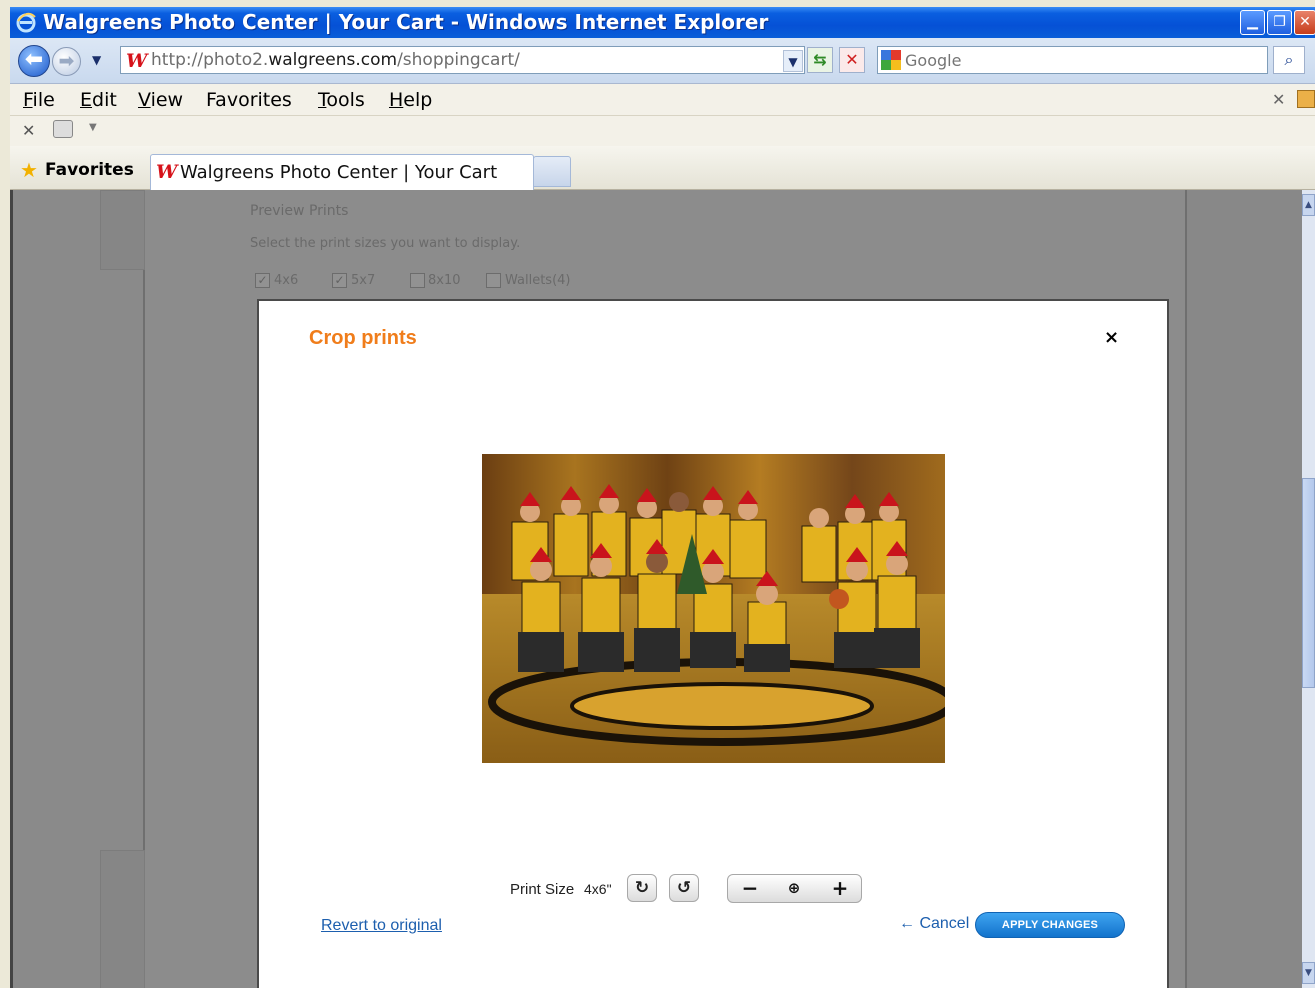 The width and height of the screenshot is (1315, 988). I want to click on search-input, so click(1082, 60).